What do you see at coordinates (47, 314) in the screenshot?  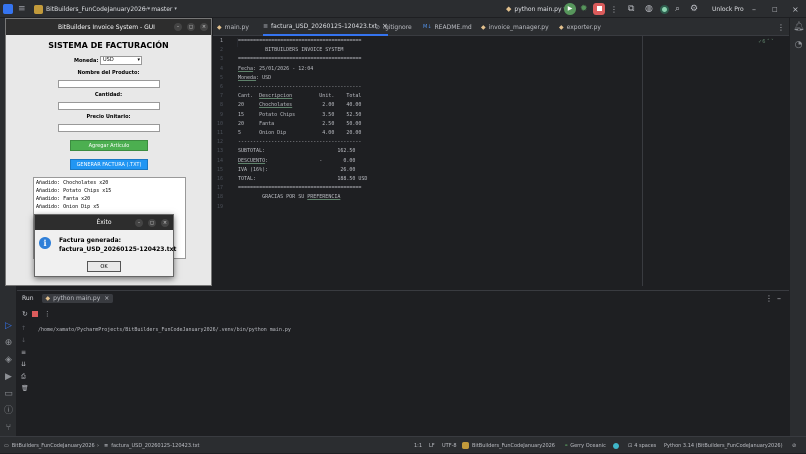 I see `more-icon: ⋮` at bounding box center [47, 314].